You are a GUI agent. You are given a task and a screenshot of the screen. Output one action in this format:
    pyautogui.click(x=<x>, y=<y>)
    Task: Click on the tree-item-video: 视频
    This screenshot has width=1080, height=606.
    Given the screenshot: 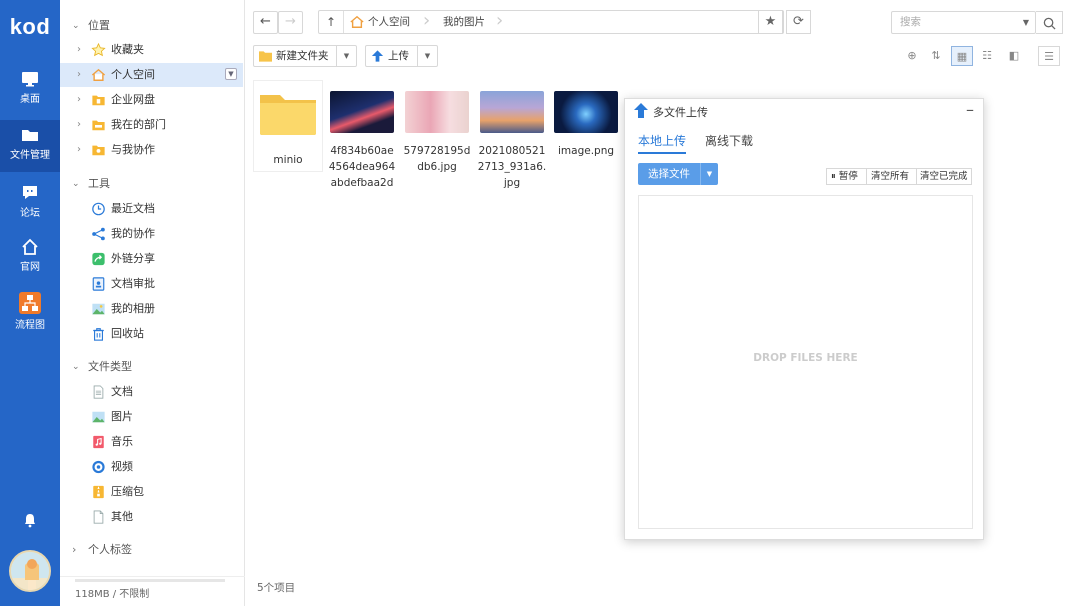 What is the action you would take?
    pyautogui.click(x=151, y=467)
    